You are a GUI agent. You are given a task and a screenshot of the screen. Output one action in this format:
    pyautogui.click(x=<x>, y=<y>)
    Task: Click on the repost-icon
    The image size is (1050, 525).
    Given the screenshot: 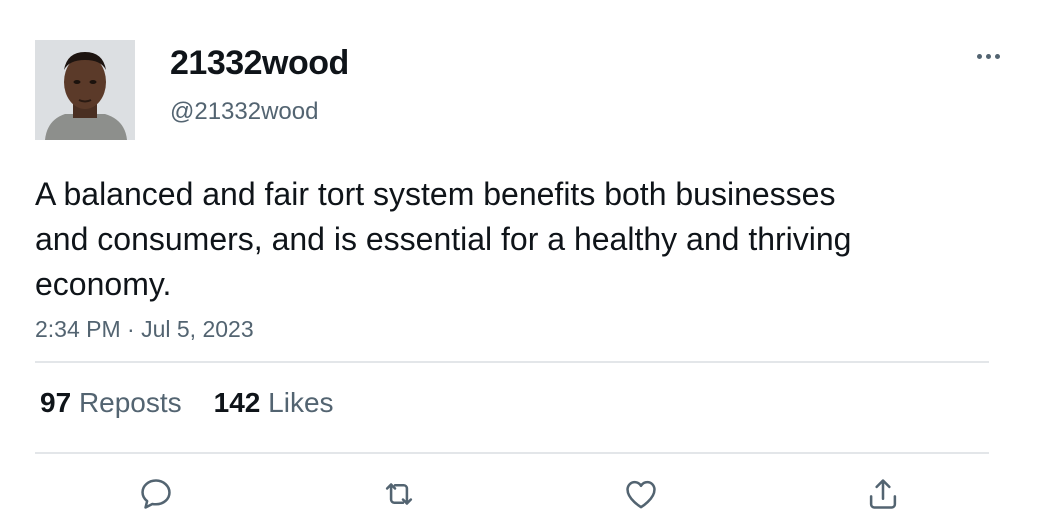 What is the action you would take?
    pyautogui.click(x=399, y=494)
    